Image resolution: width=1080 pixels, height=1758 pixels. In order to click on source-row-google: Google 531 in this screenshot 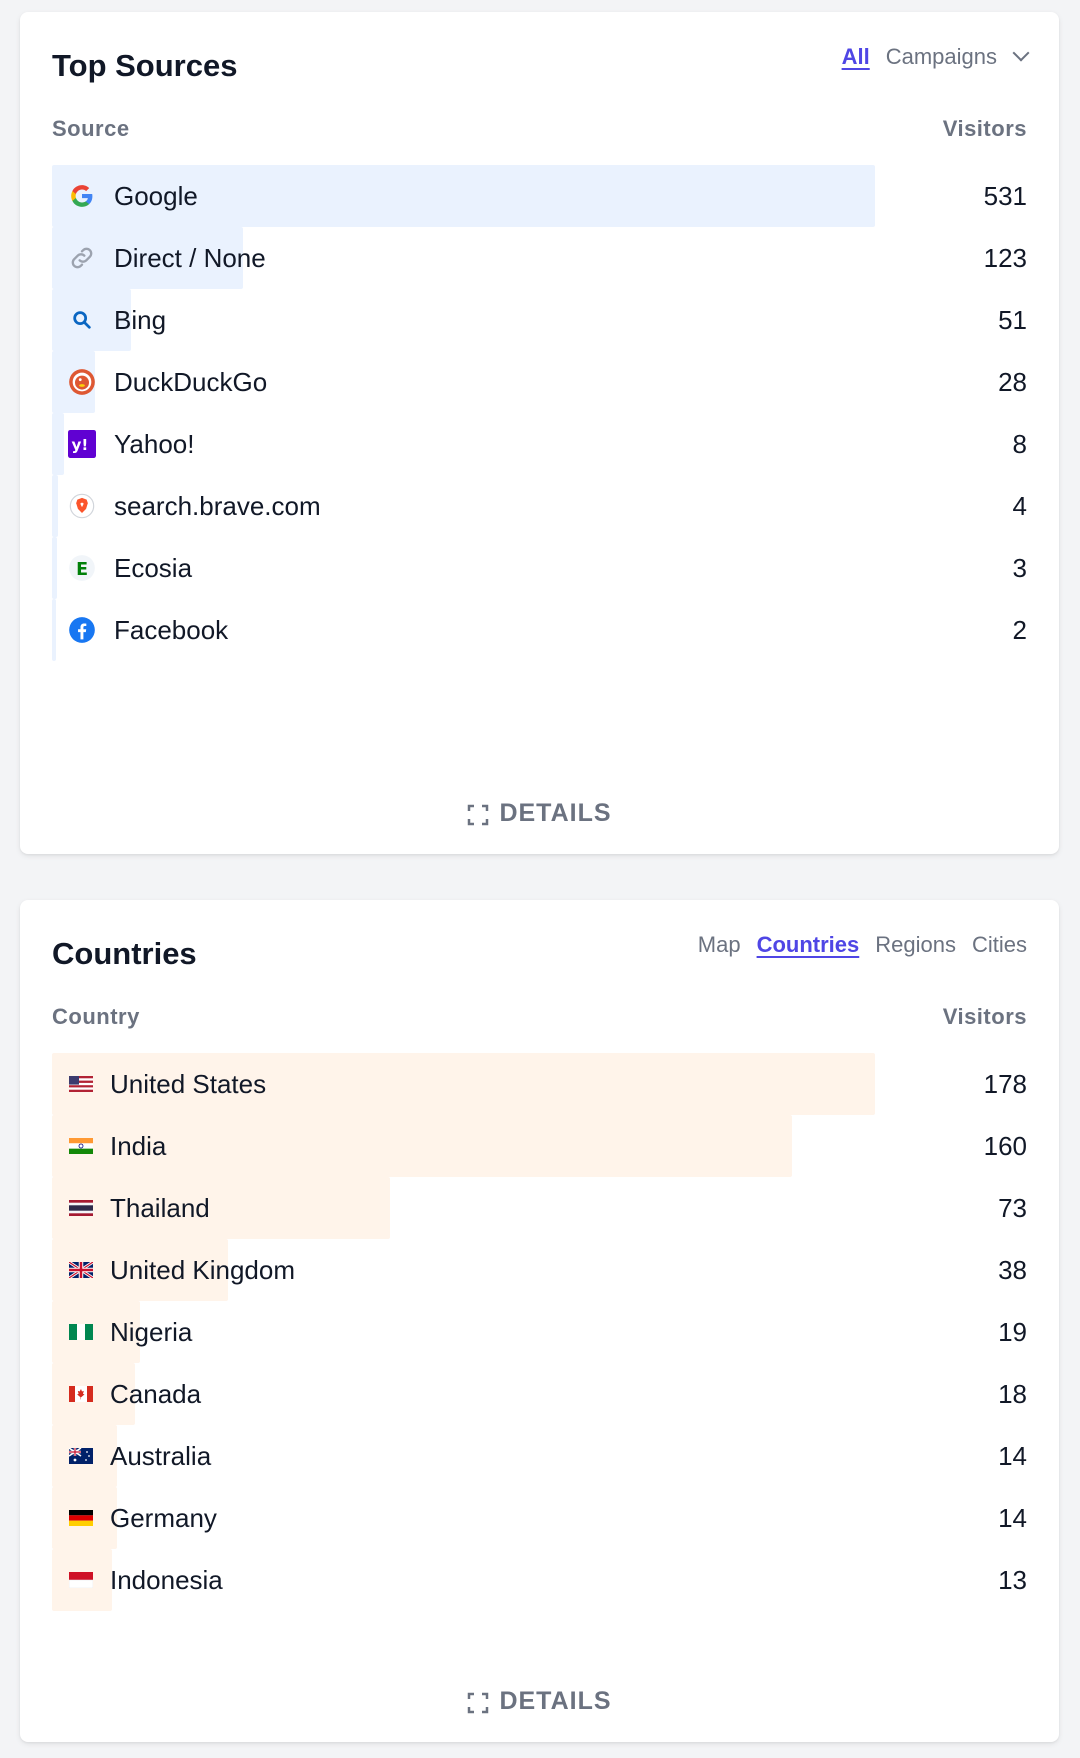, I will do `click(539, 196)`.